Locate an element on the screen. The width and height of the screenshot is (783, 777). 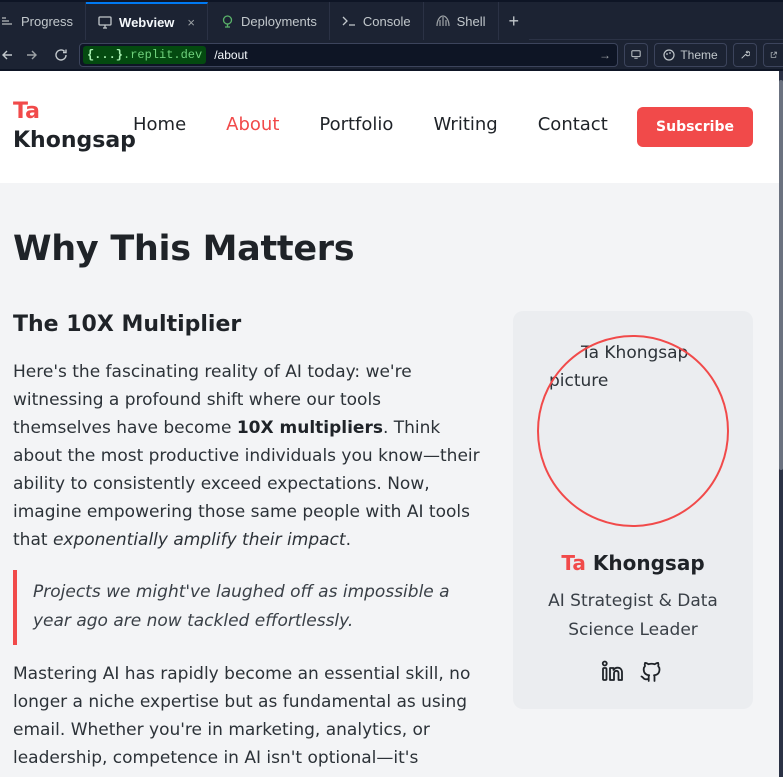
avatar is located at coordinates (633, 431).